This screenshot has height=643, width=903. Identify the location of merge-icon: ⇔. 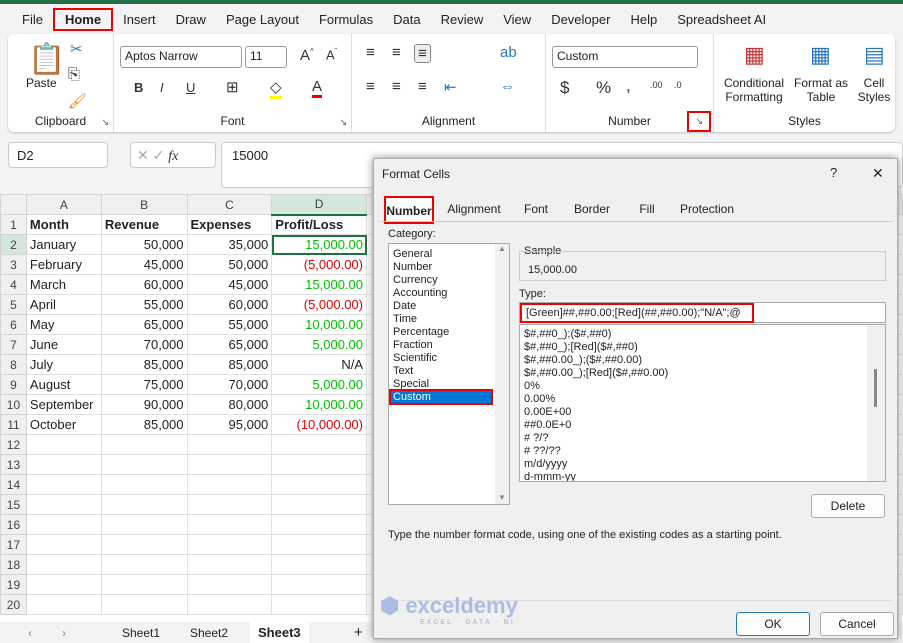
(507, 86).